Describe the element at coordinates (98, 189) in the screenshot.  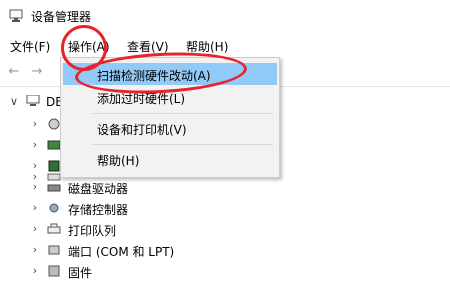
I see `tree-row-label: 磁盘驱动器` at that location.